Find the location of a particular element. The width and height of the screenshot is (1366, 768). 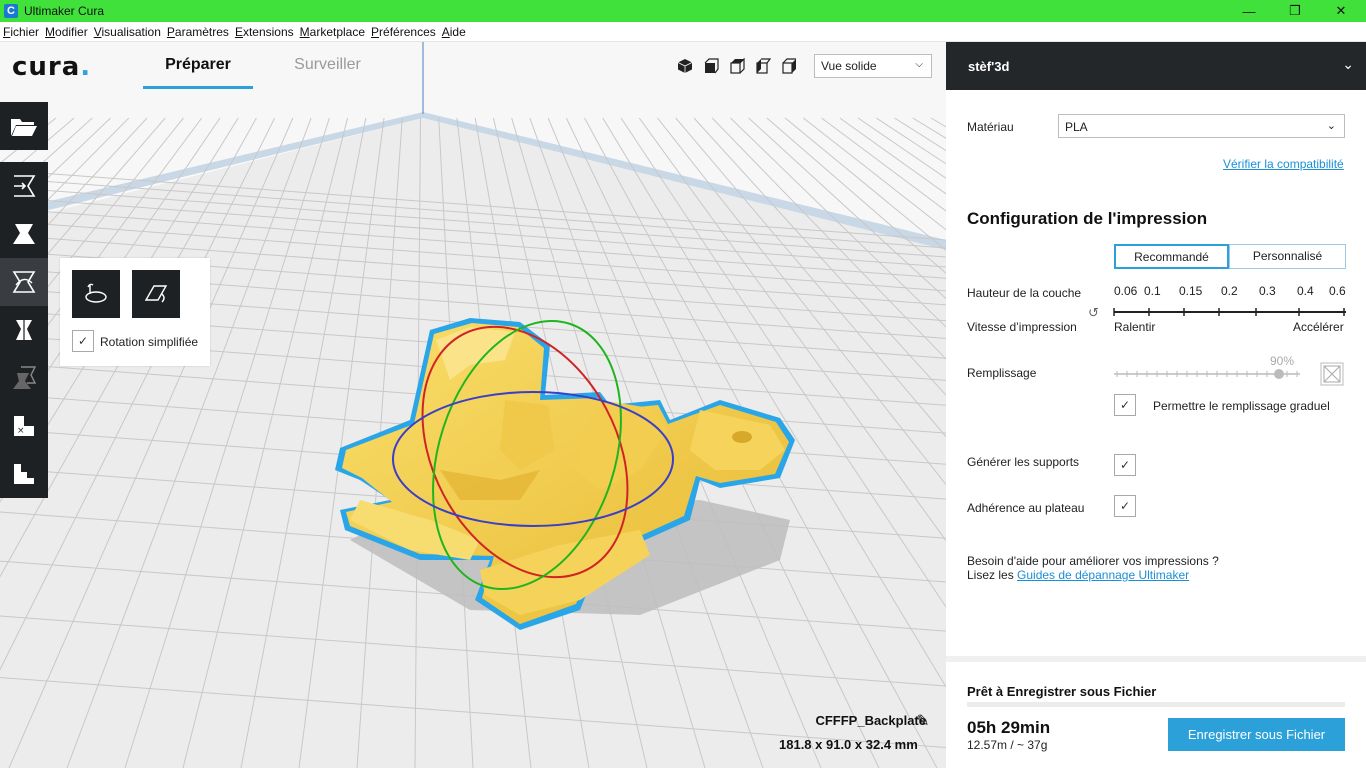

menu-preferences: Préférences is located at coordinates (403, 32).